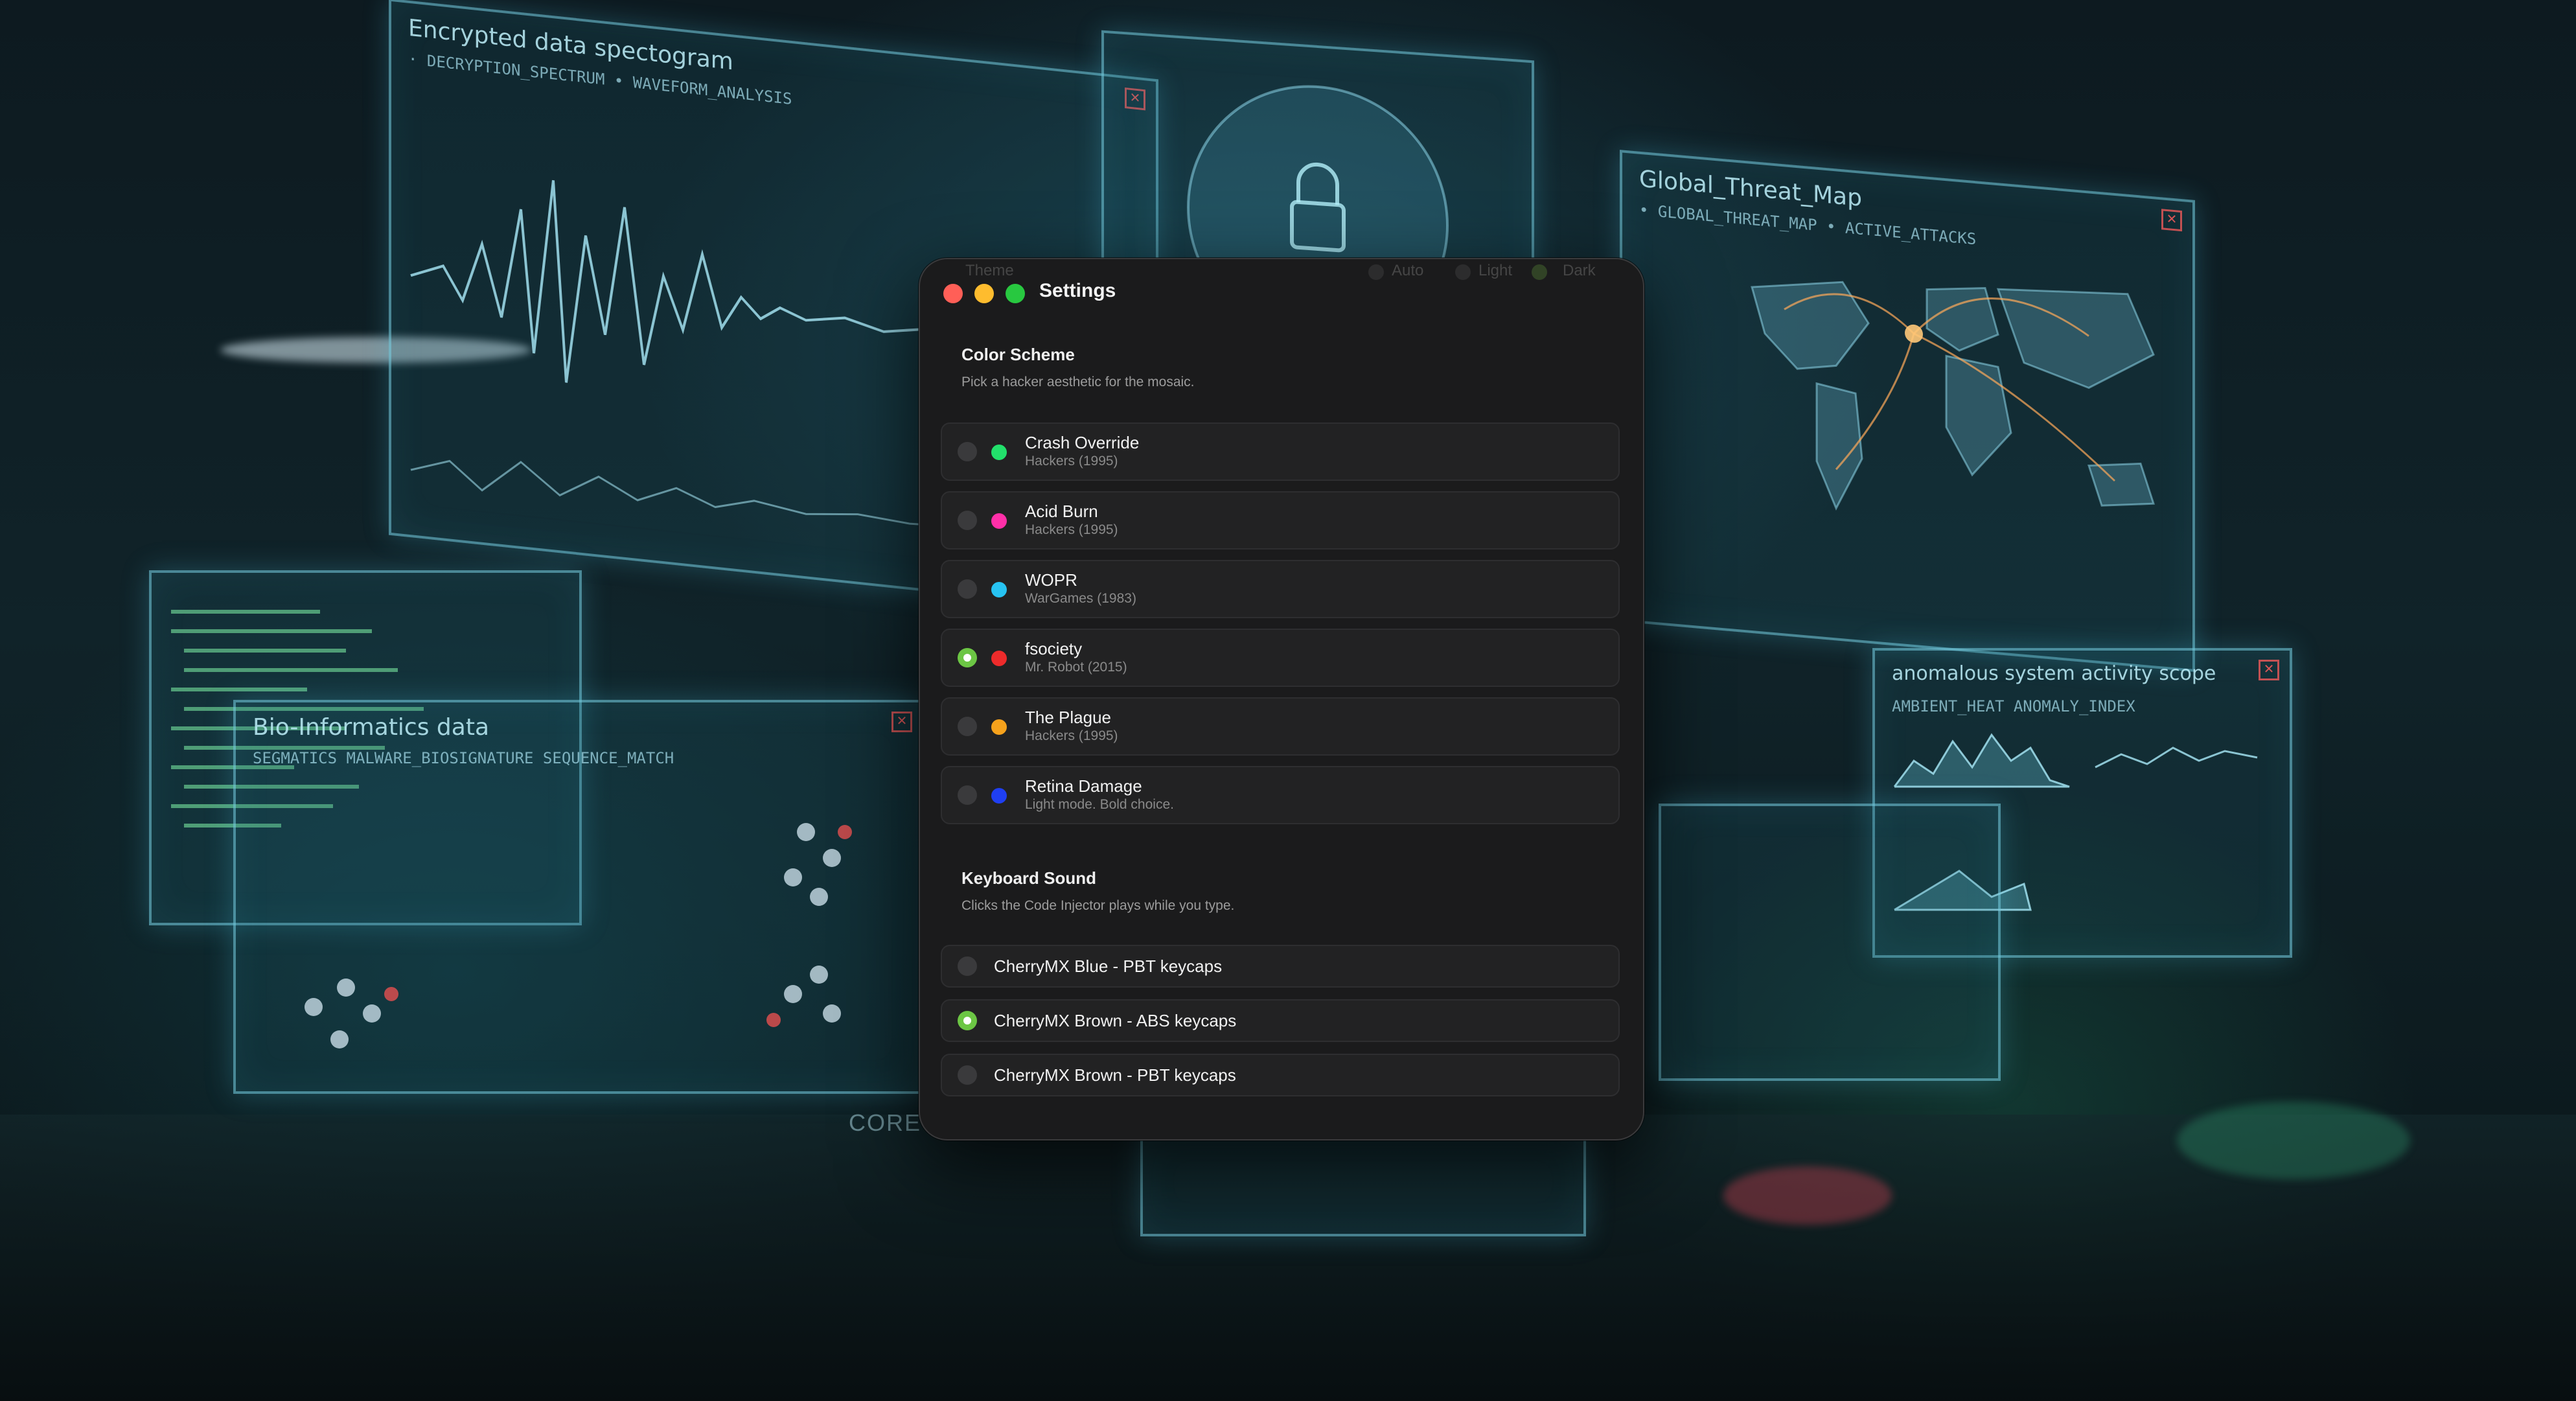 This screenshot has height=1401, width=2576. I want to click on keyboard-sound-option: CherryMX Blue - PBT keycaps, so click(1280, 966).